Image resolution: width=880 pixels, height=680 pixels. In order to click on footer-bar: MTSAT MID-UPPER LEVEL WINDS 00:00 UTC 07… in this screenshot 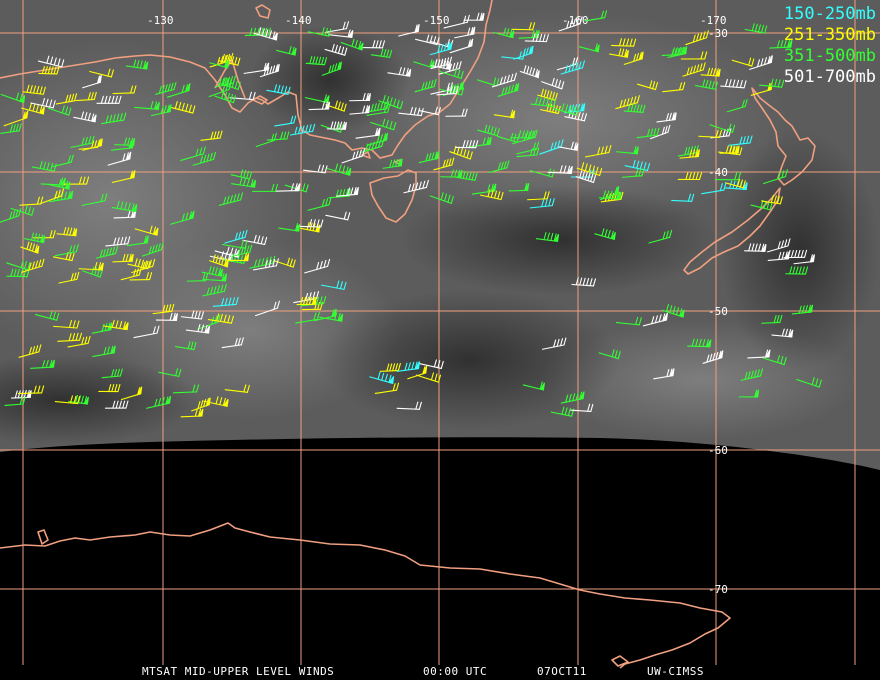, I will do `click(440, 672)`.